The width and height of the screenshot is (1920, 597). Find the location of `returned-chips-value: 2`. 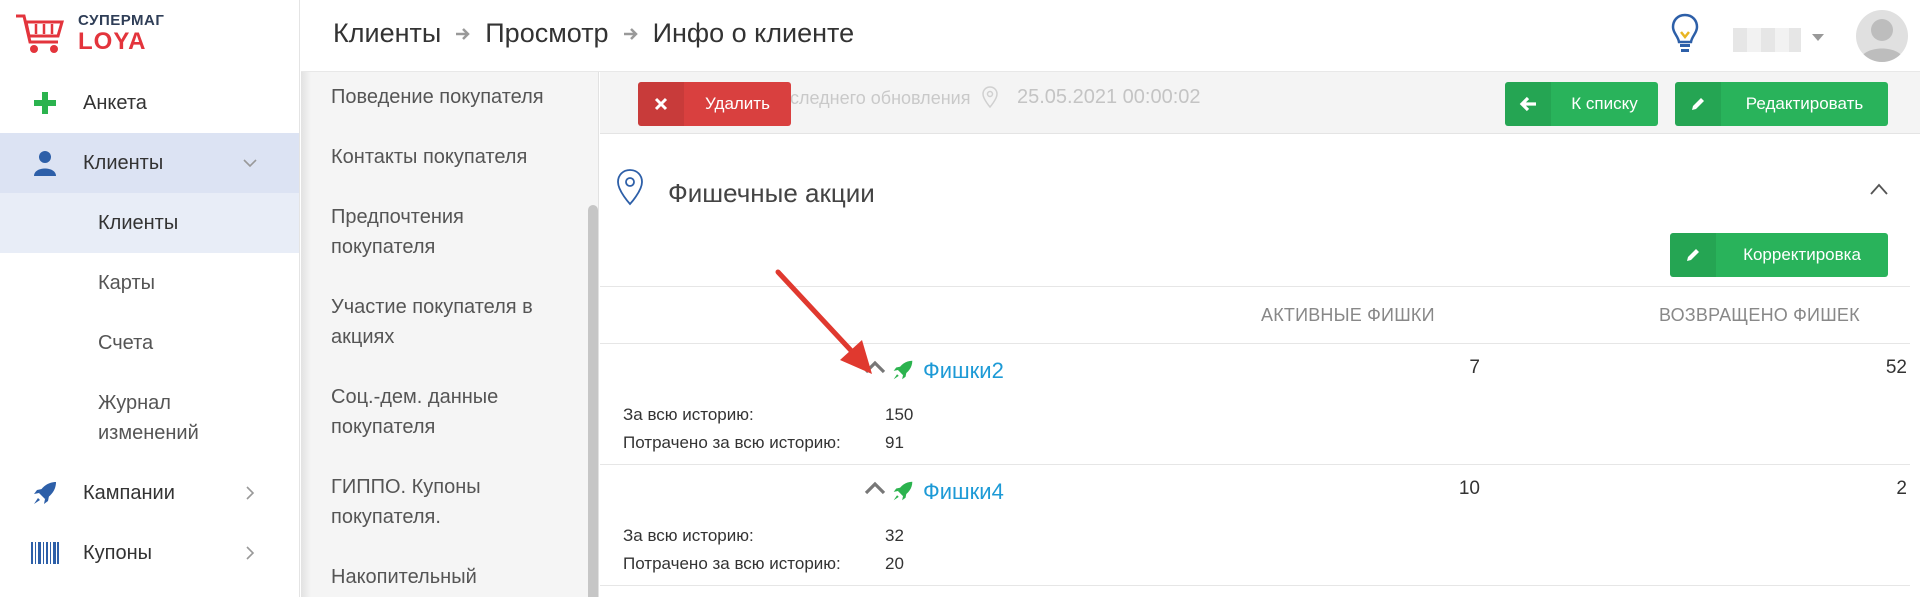

returned-chips-value: 2 is located at coordinates (1901, 488).